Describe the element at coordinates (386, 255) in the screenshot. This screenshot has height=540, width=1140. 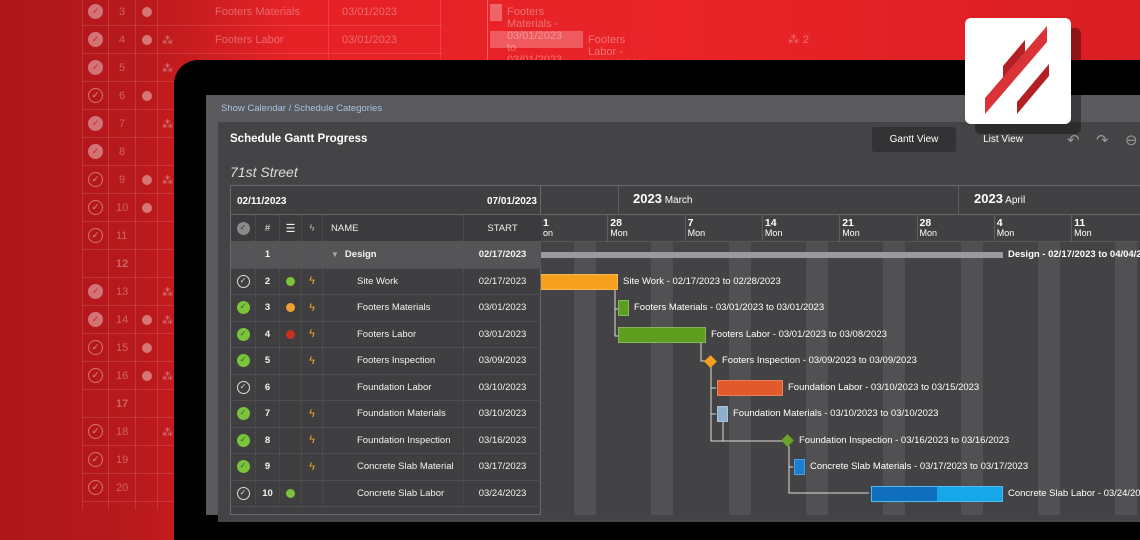
I see `table-row: 1 ▼ Design 02/17/2023` at that location.